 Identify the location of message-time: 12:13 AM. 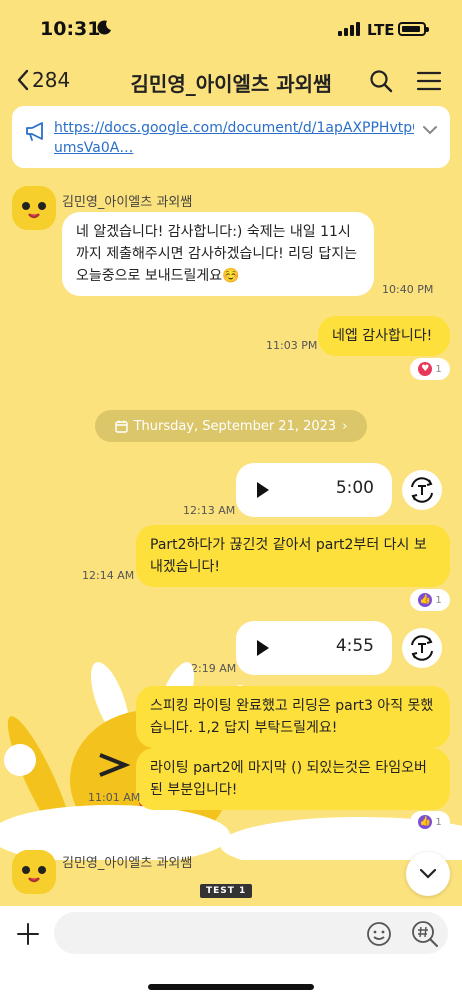
(209, 510).